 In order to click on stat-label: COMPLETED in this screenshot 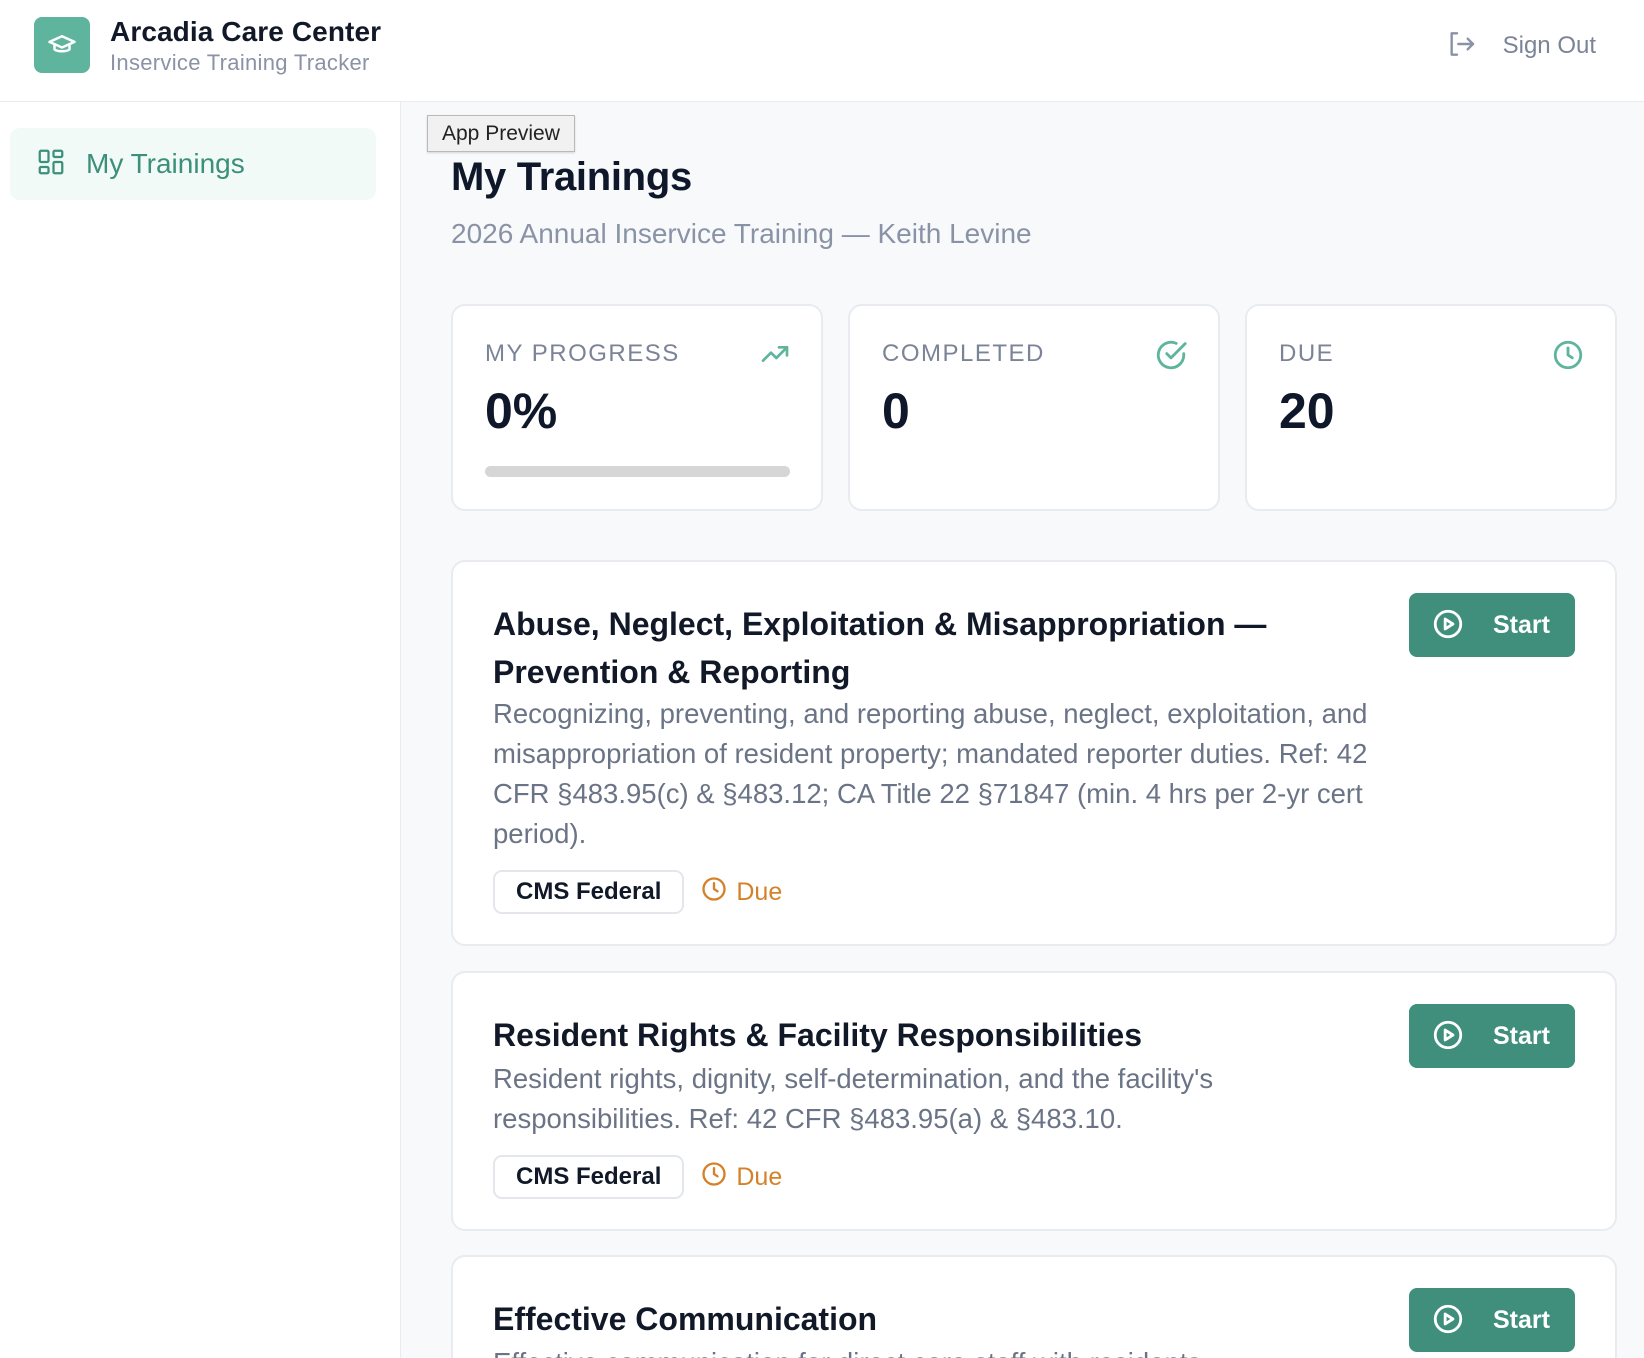, I will do `click(963, 353)`.